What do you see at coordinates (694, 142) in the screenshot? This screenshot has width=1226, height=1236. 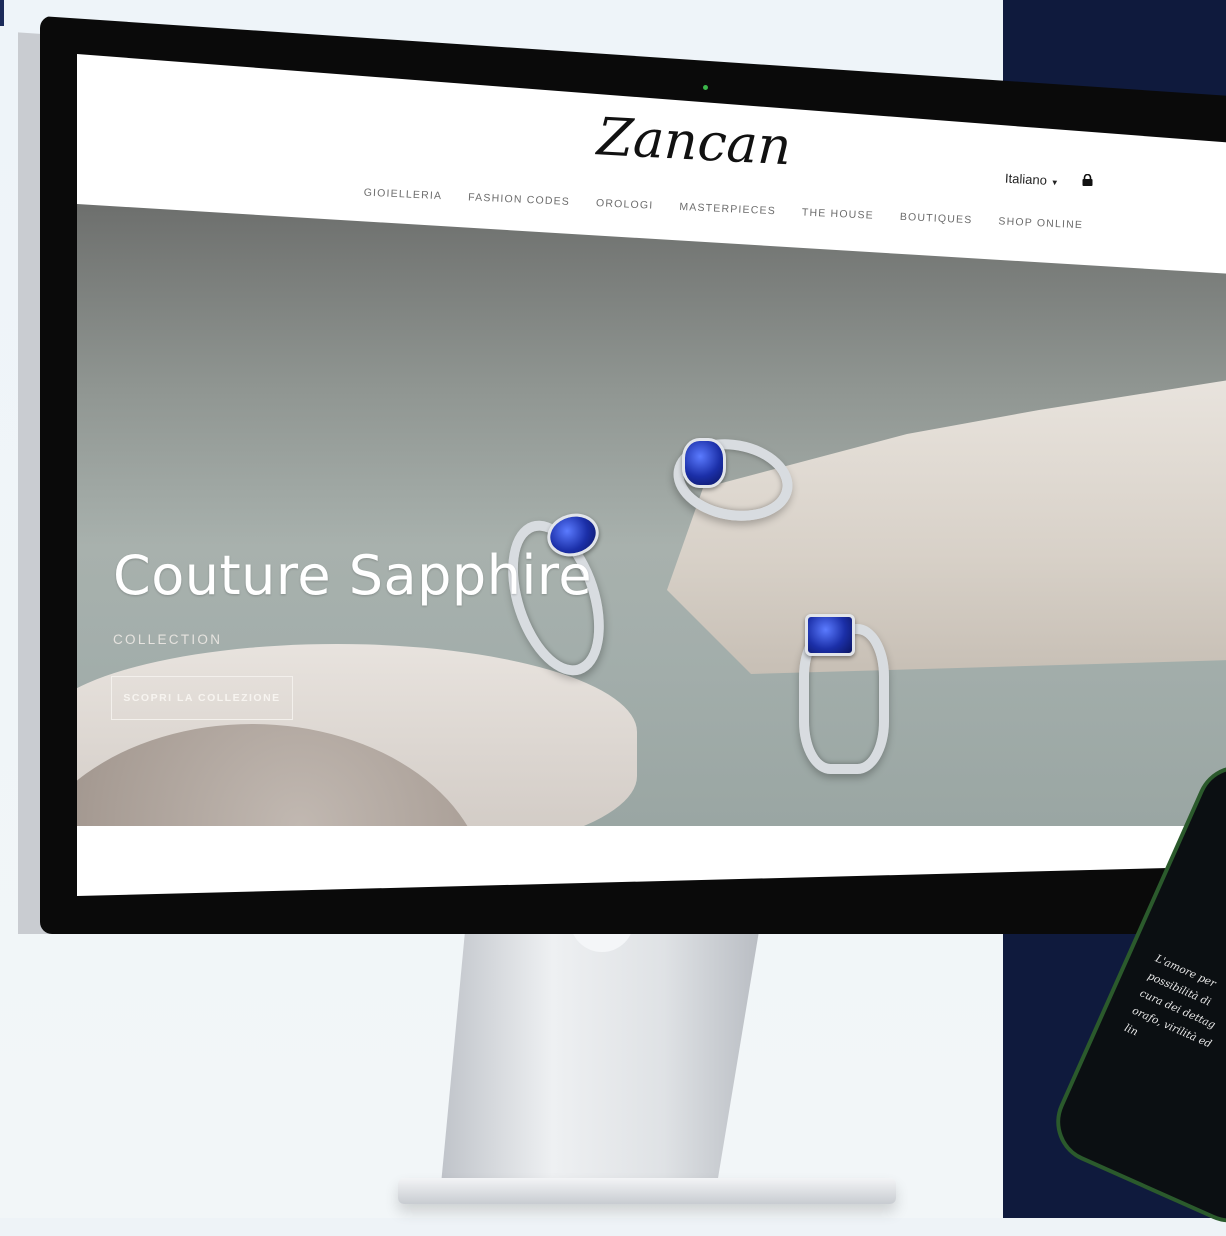 I see `brand-logo: Zancan` at bounding box center [694, 142].